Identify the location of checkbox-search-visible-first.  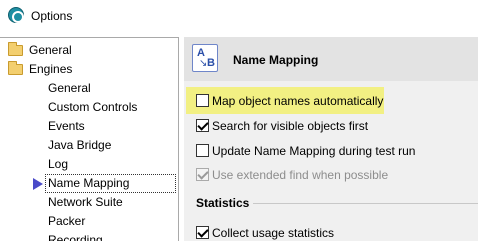
(202, 125).